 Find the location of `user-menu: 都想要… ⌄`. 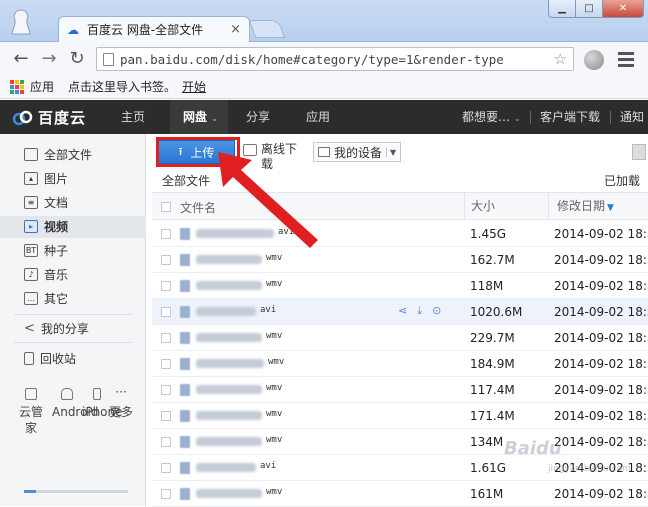

user-menu: 都想要… ⌄ is located at coordinates (491, 117).